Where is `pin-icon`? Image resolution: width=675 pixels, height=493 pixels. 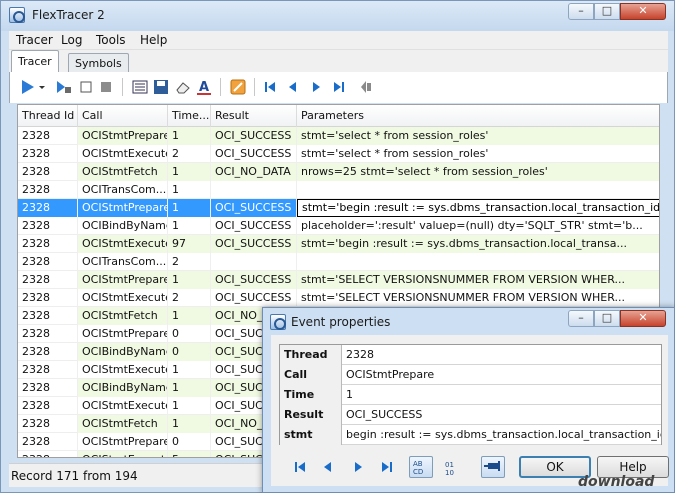 pin-icon is located at coordinates (492, 466).